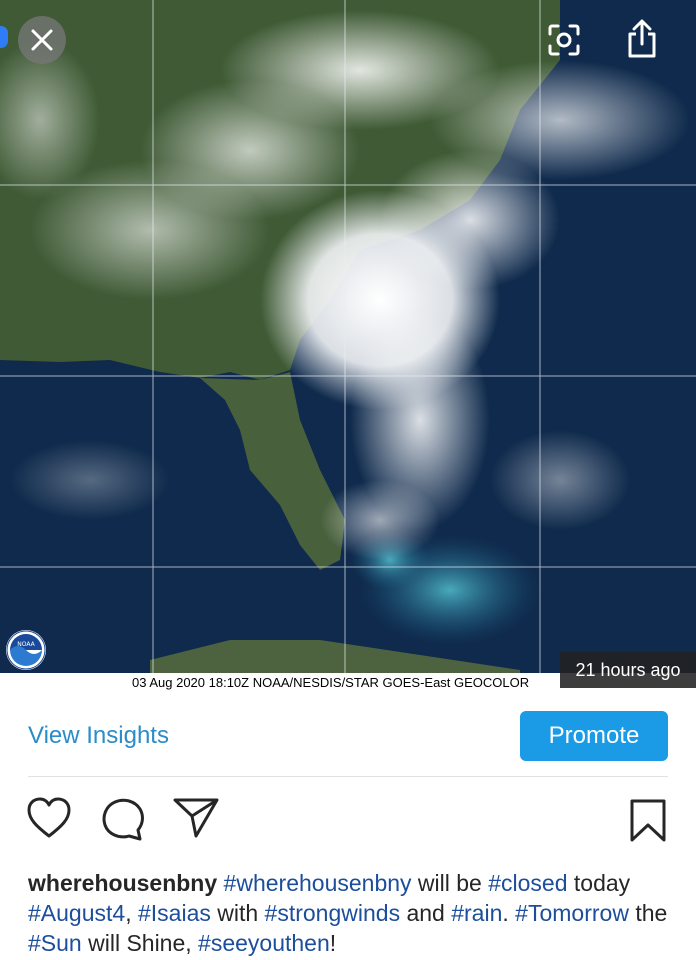 The image size is (696, 960). Describe the element at coordinates (55, 943) in the screenshot. I see `hashtag-link: #Sun` at that location.